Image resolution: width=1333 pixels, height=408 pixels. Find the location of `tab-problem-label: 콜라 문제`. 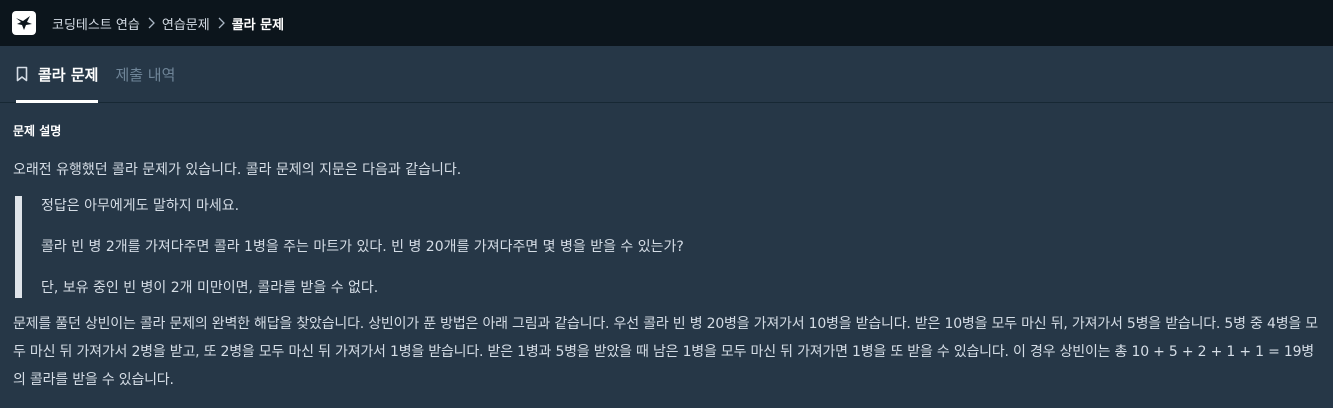

tab-problem-label: 콜라 문제 is located at coordinates (68, 74).